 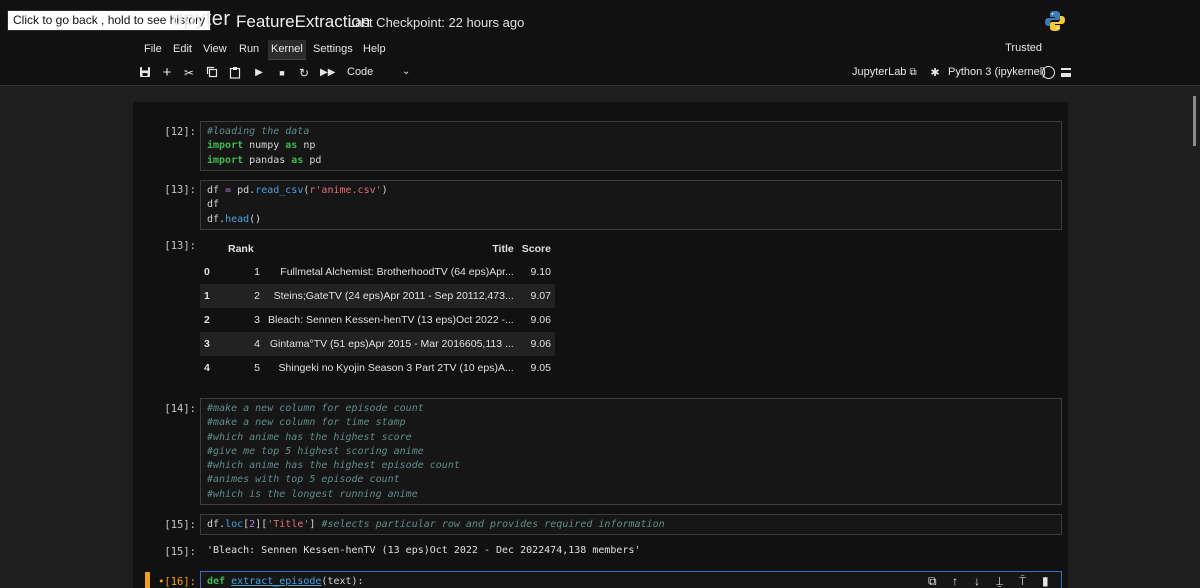 What do you see at coordinates (306, 423) in the screenshot?
I see `code-comment: #make a new column for time stamp` at bounding box center [306, 423].